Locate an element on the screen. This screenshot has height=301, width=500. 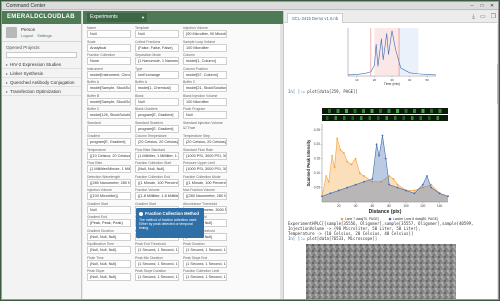
form-field: Blank Injection Volume 100 Microliter is located at coordinates (205, 100).